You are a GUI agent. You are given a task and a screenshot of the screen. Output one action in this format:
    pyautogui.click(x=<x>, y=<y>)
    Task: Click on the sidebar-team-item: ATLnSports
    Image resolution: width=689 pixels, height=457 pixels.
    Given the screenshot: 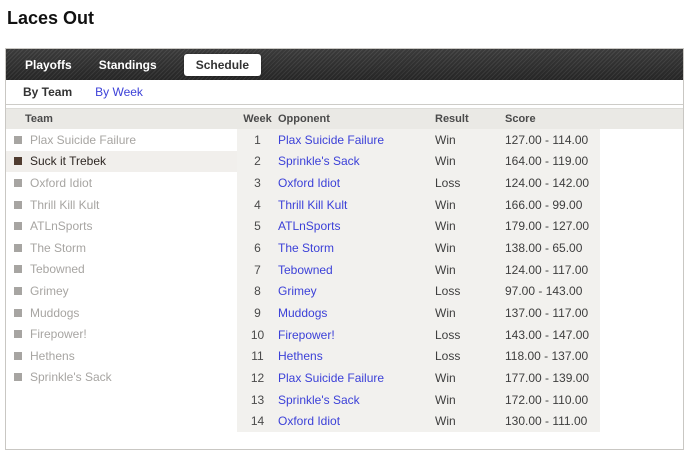 What is the action you would take?
    pyautogui.click(x=121, y=226)
    